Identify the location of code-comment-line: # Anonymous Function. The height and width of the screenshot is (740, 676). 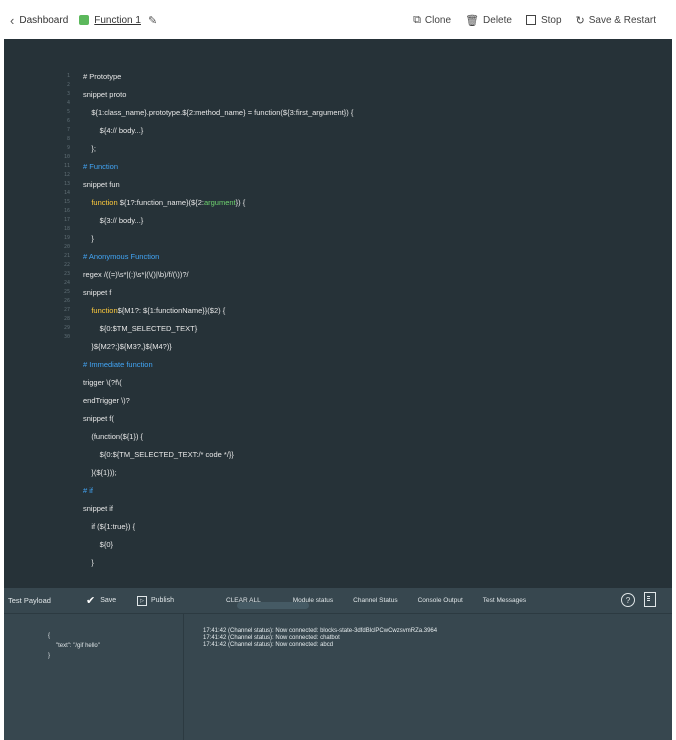
(121, 256).